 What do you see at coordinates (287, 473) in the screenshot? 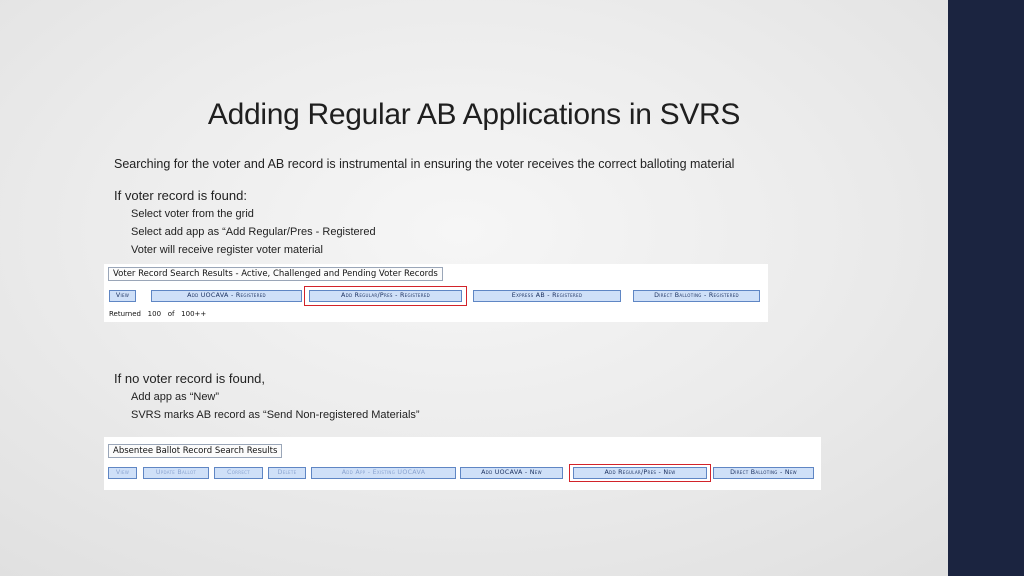
I see `delete-button: Delete` at bounding box center [287, 473].